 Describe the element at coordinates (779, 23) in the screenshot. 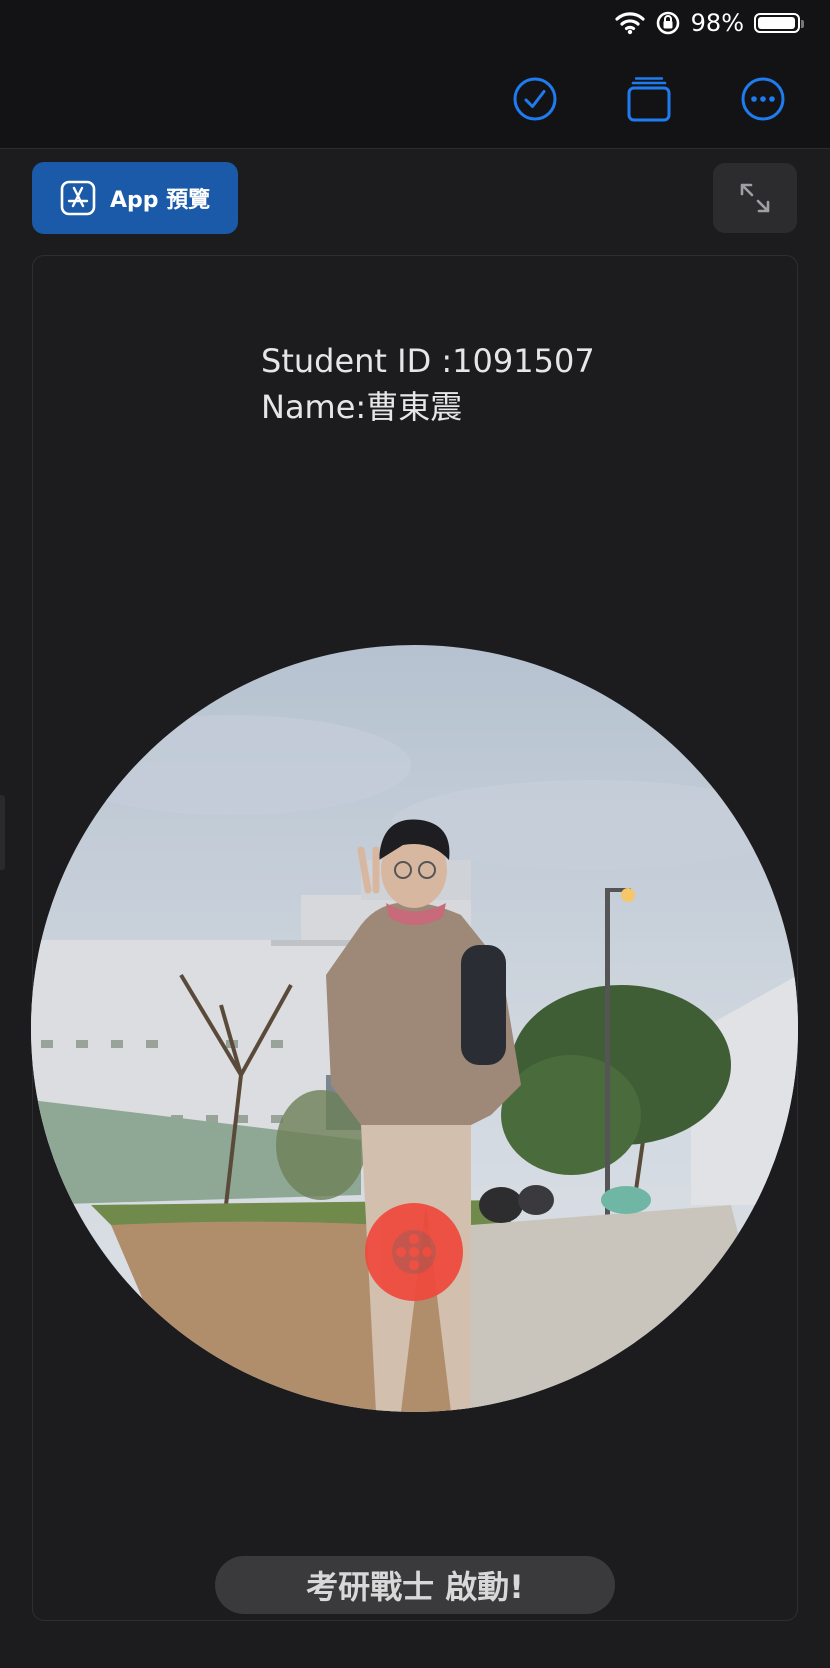

I see `battery-icon` at that location.